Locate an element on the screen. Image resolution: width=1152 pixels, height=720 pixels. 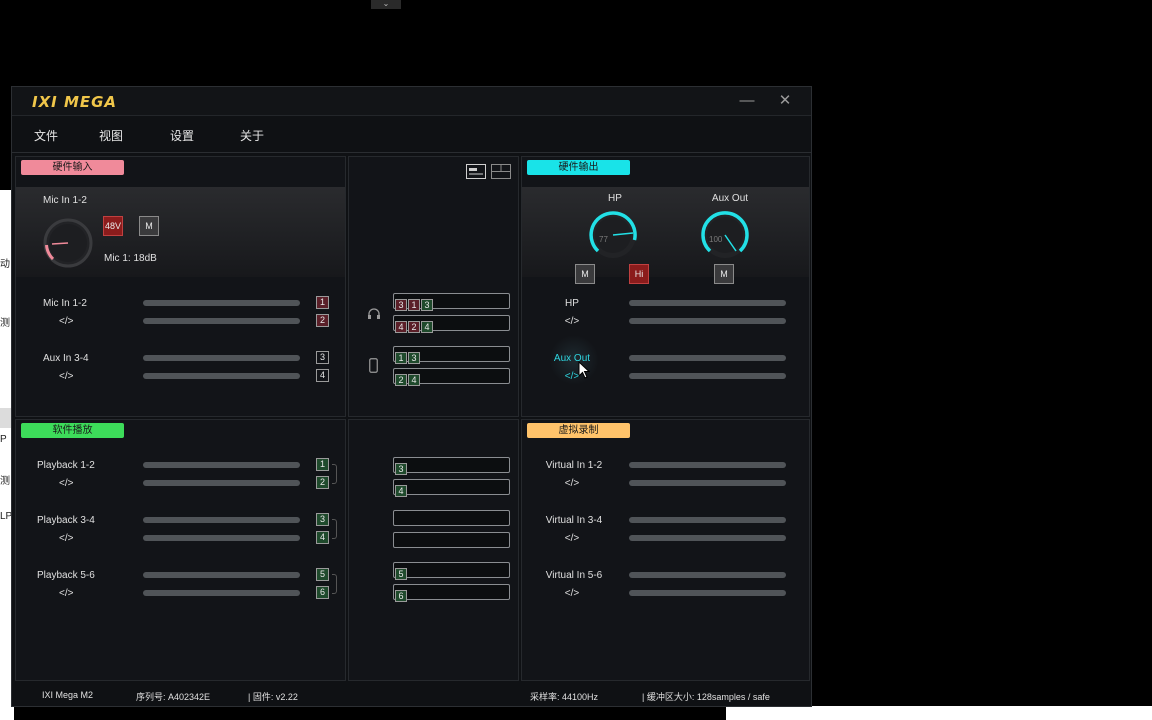
mic-in-1-meter is located at coordinates (221, 303).